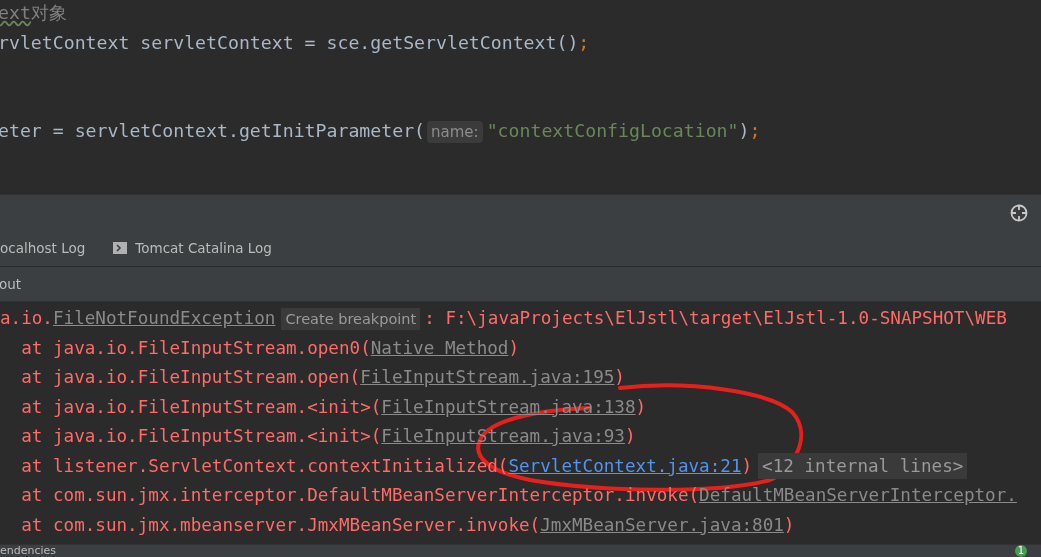  What do you see at coordinates (351, 319) in the screenshot?
I see `inline-hint: Create breakpoint` at bounding box center [351, 319].